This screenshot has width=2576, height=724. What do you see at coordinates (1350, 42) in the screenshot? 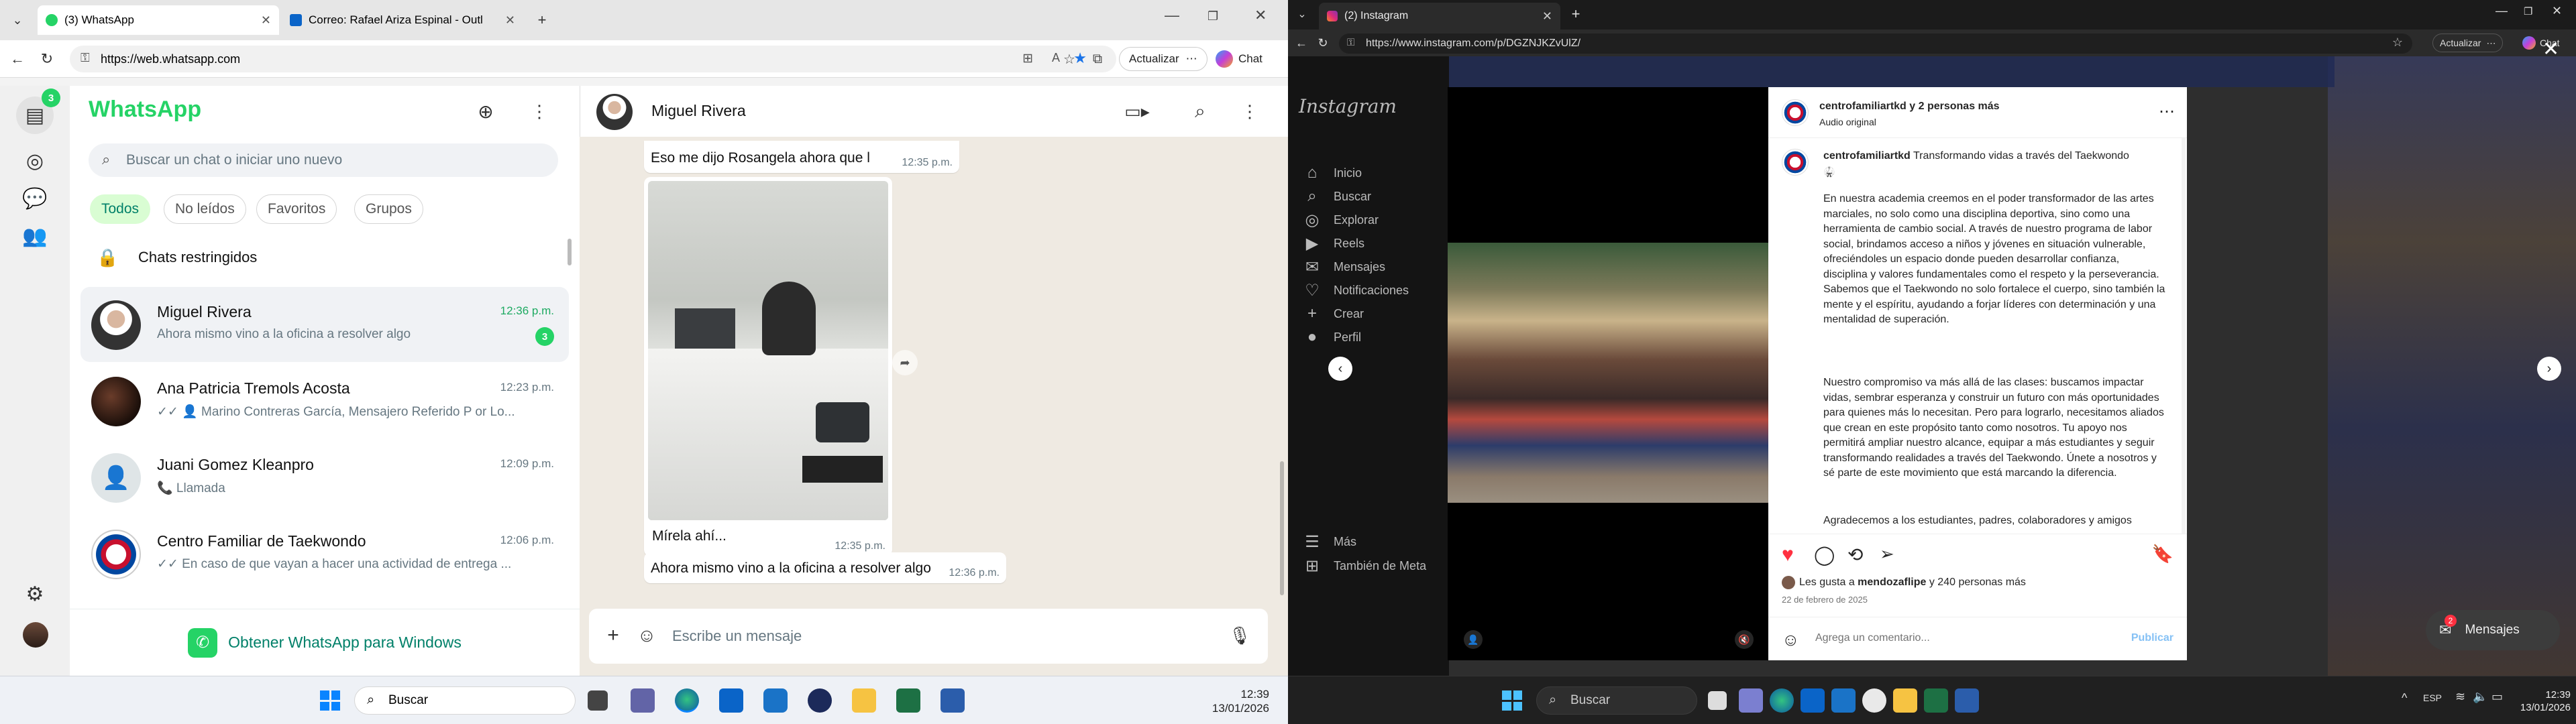
I see `site-info-icon: ⚿` at bounding box center [1350, 42].